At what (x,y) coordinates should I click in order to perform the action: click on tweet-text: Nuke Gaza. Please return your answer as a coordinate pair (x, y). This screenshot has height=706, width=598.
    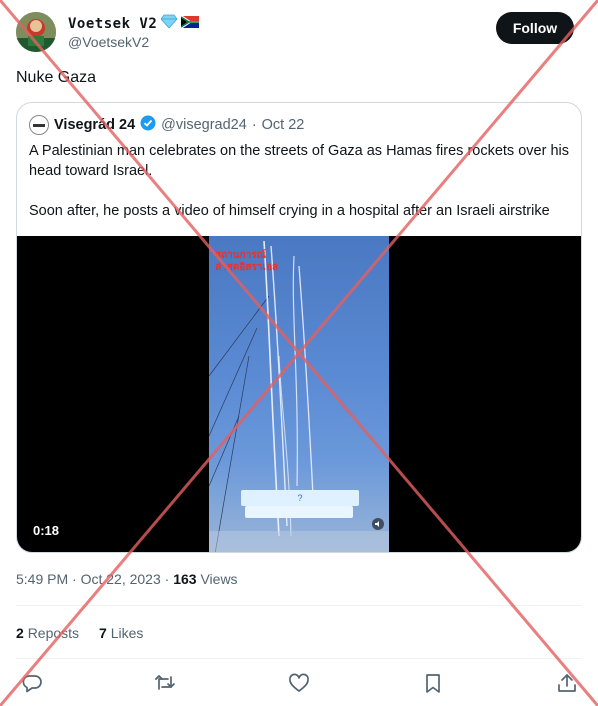
    Looking at the image, I should click on (56, 77).